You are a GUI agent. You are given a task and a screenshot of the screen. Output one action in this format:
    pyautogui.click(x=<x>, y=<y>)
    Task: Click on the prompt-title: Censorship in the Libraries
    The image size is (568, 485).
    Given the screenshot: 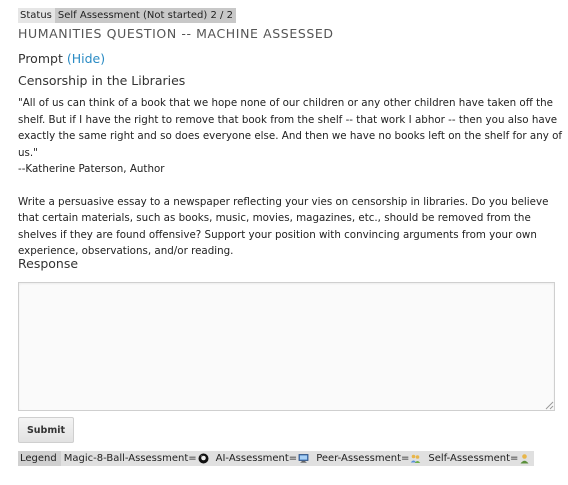 What is the action you would take?
    pyautogui.click(x=102, y=80)
    